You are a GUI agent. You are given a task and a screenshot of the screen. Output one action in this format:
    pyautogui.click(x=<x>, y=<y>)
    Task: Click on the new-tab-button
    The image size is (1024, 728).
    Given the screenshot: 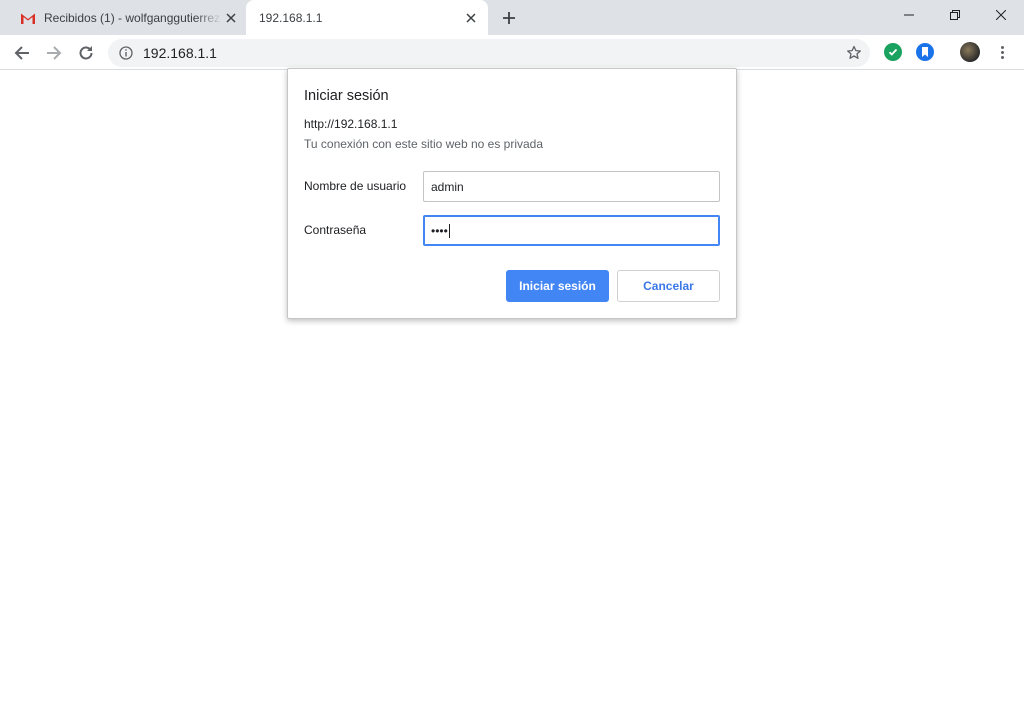 What is the action you would take?
    pyautogui.click(x=509, y=18)
    